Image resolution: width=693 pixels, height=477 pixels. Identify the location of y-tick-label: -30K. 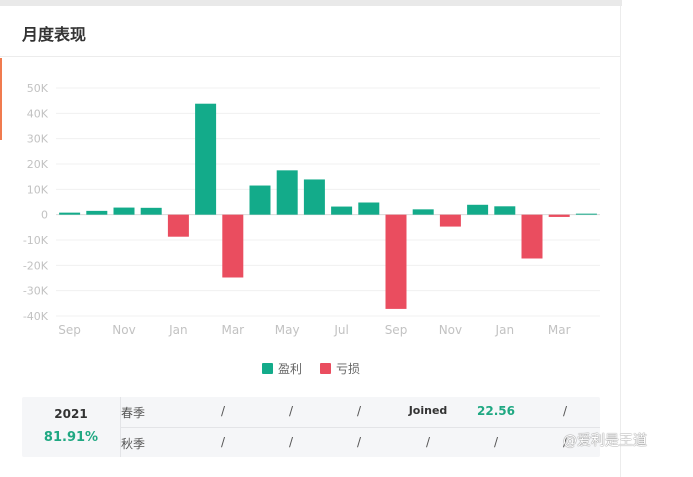
(36, 291).